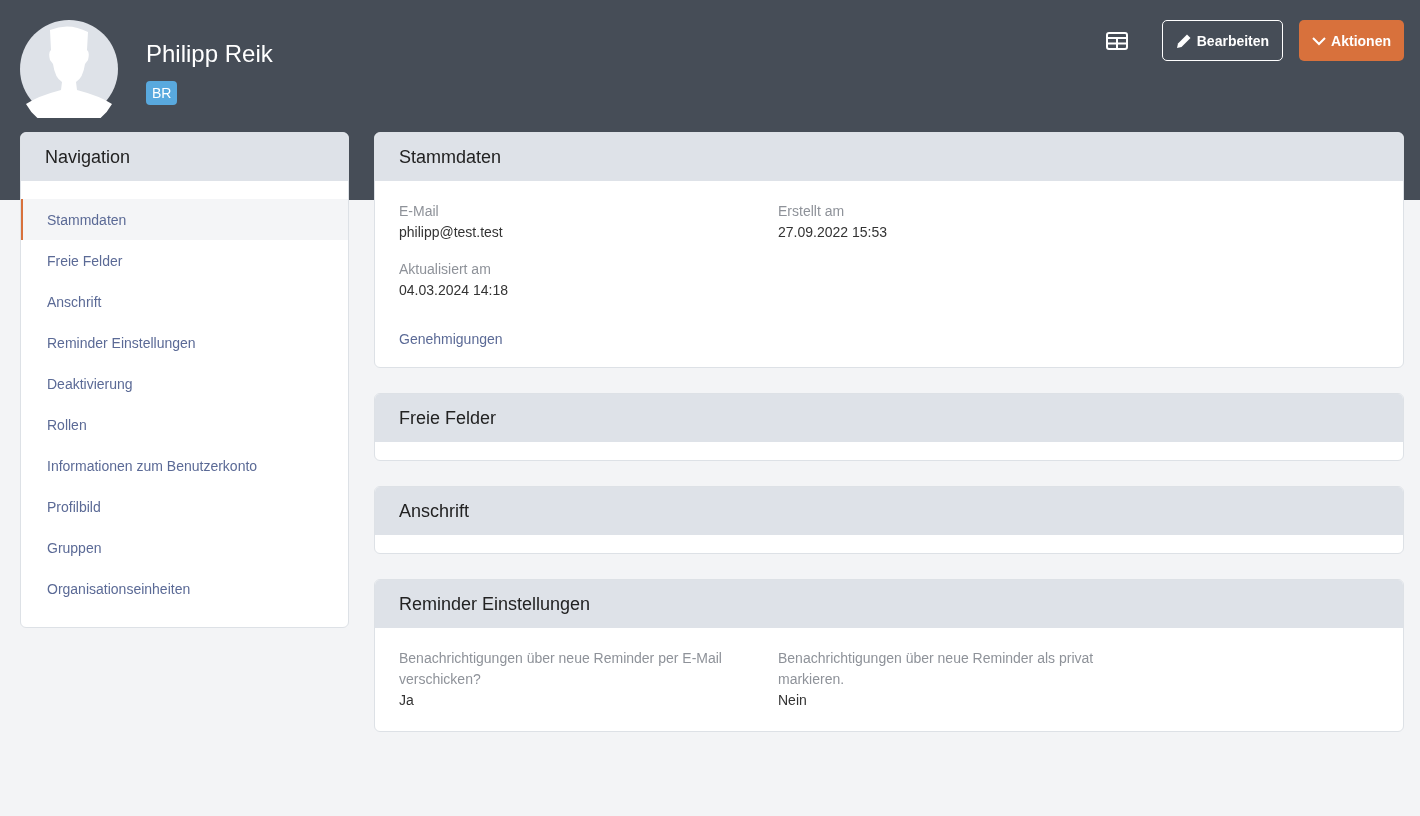  What do you see at coordinates (209, 54) in the screenshot?
I see `user-name: Philipp Reik` at bounding box center [209, 54].